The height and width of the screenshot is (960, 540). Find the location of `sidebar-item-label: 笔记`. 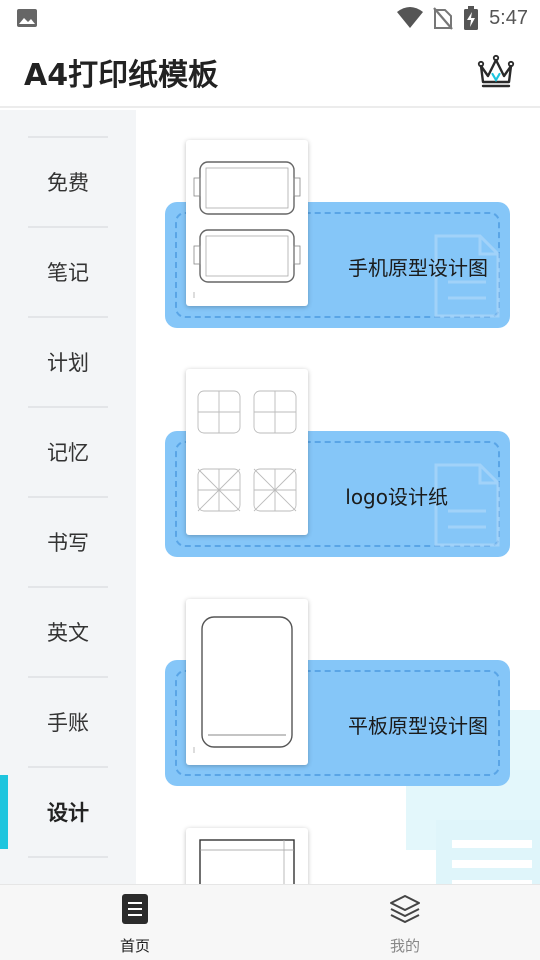

sidebar-item-label: 笔记 is located at coordinates (68, 273).